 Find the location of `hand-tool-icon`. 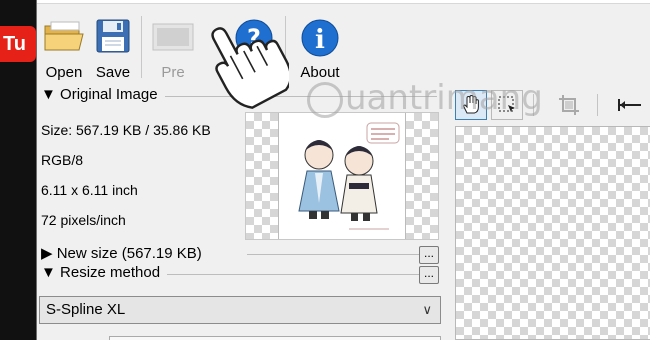

hand-tool-icon is located at coordinates (471, 104).